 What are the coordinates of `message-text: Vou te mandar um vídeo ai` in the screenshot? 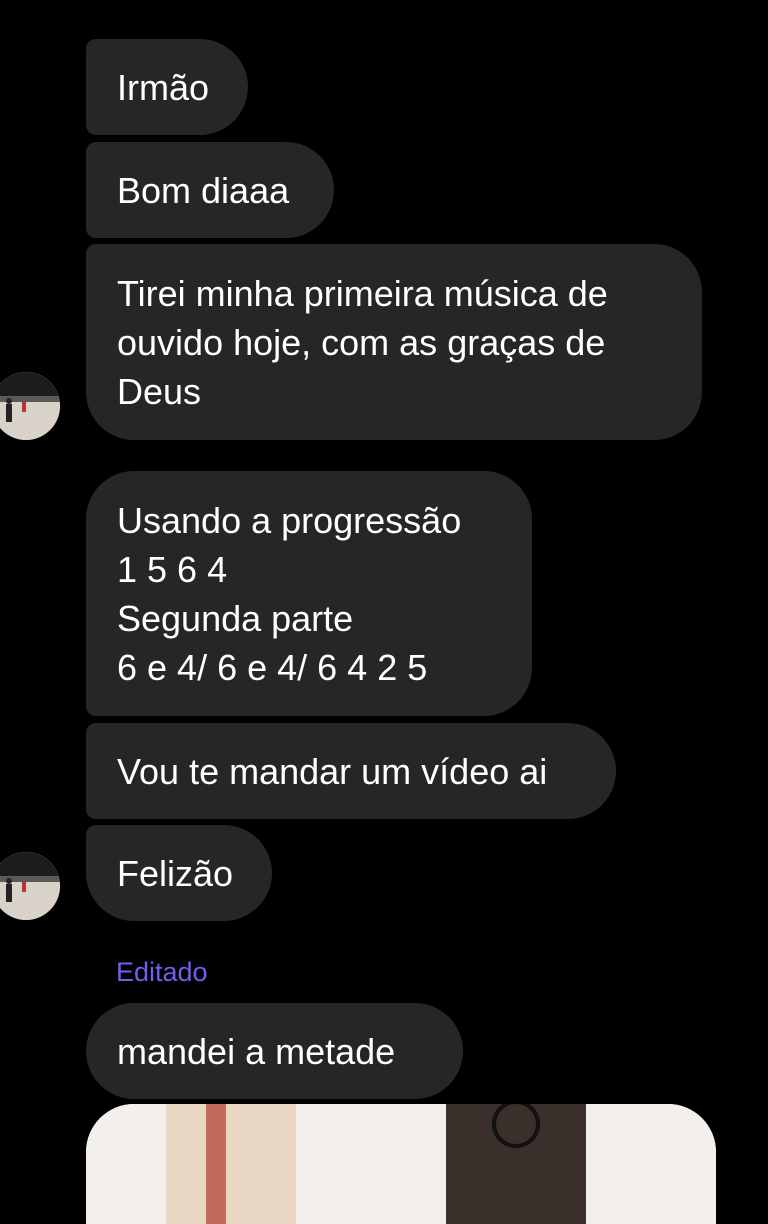 It's located at (332, 771).